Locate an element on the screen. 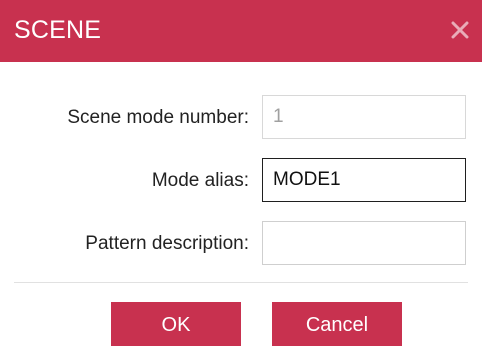 The image size is (482, 361). pattern-description-field is located at coordinates (364, 243).